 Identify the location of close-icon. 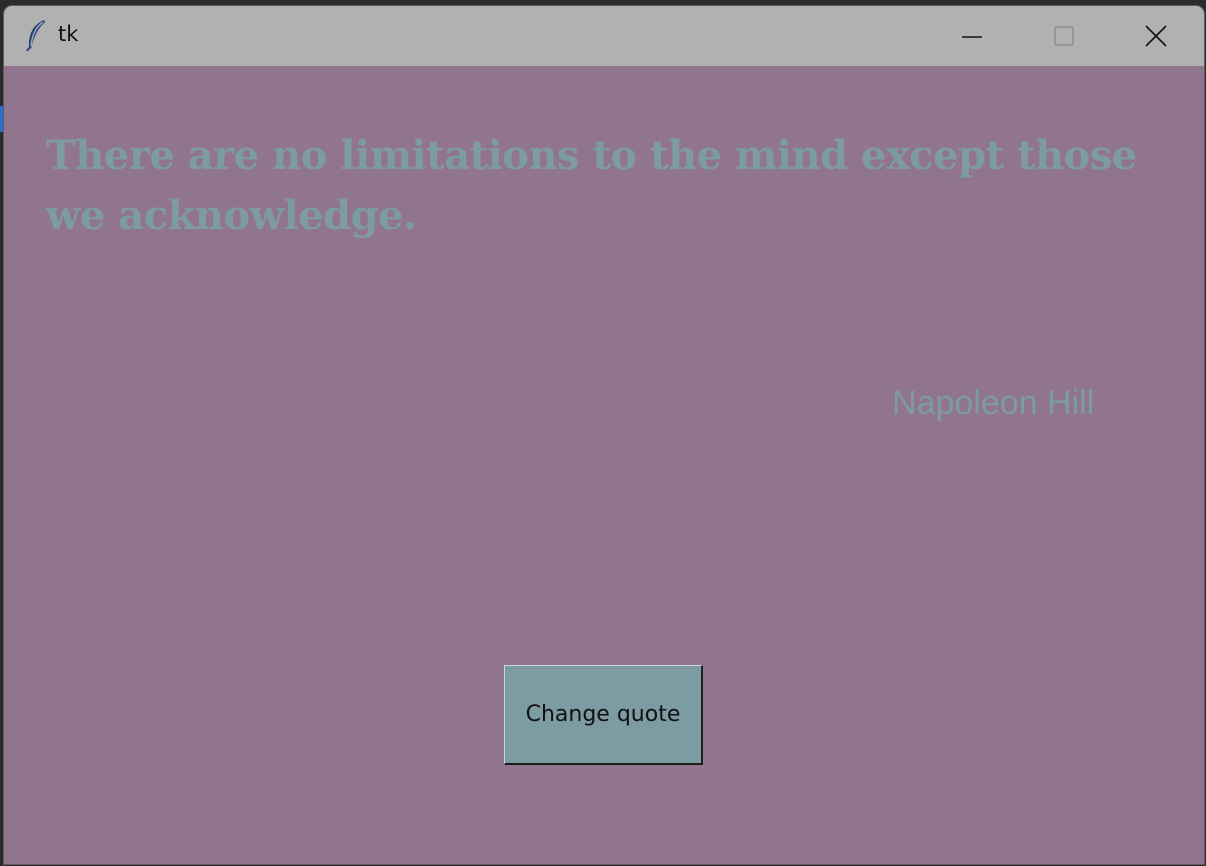
(1156, 36).